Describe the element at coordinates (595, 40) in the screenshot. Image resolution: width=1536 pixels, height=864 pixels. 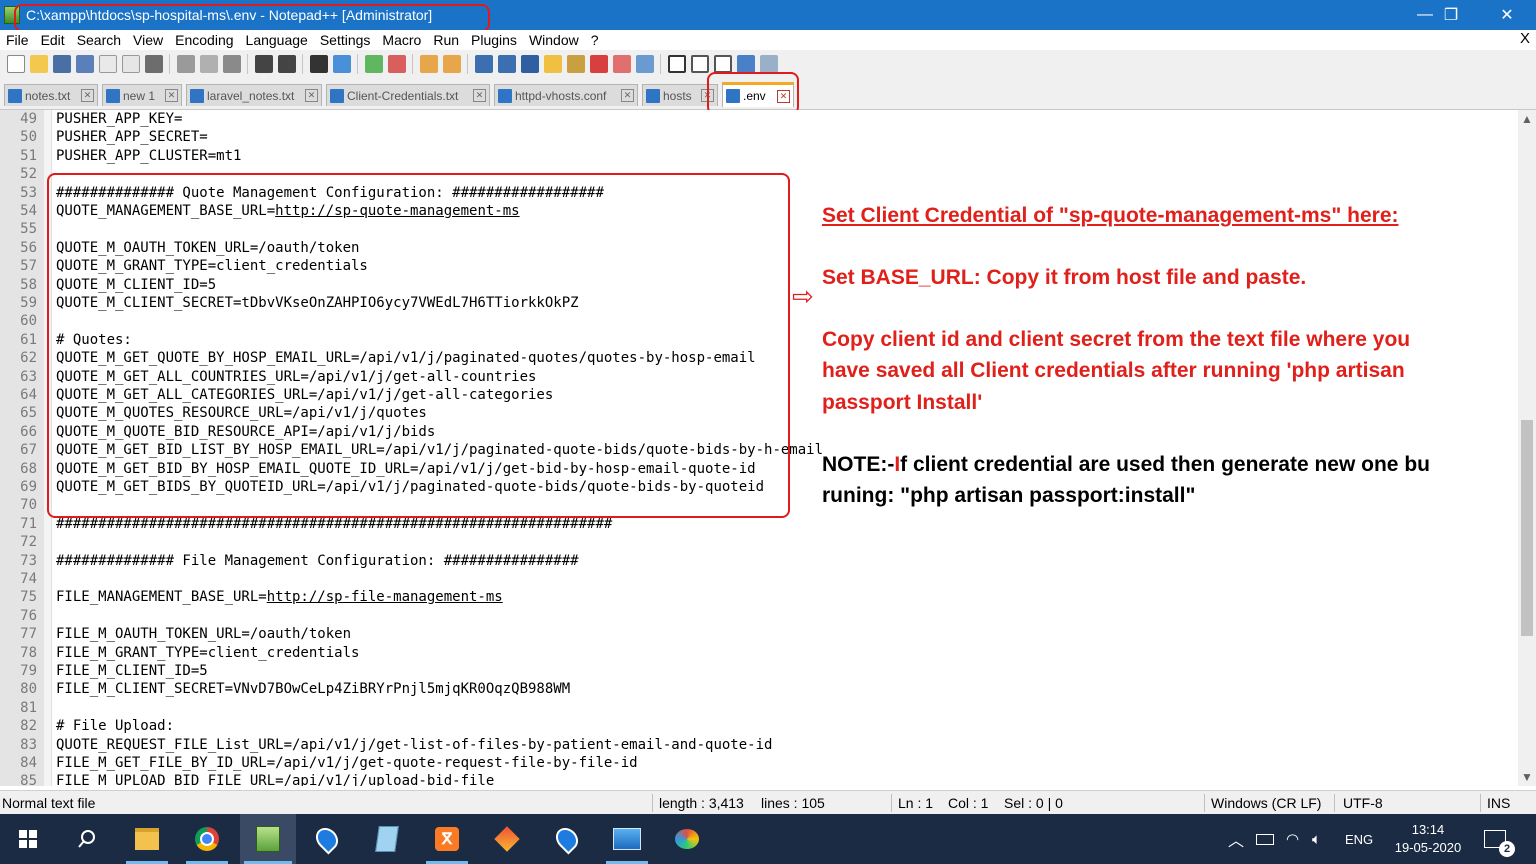
I see `menu-help: ?` at that location.